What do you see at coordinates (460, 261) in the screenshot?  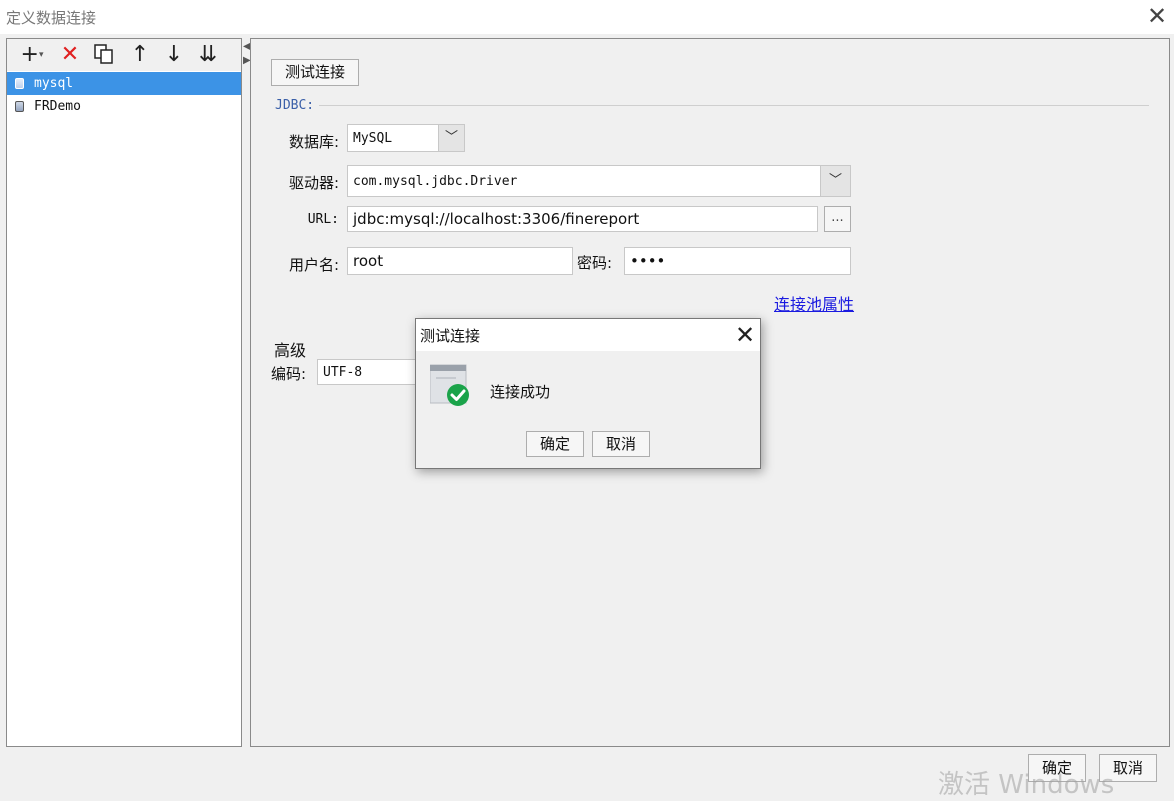 I see `username-input: root` at bounding box center [460, 261].